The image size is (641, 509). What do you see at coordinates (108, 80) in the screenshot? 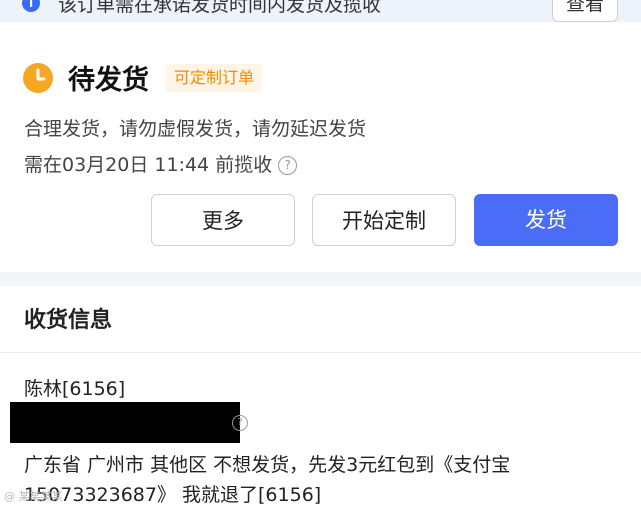
I see `status-title: 待发货` at bounding box center [108, 80].